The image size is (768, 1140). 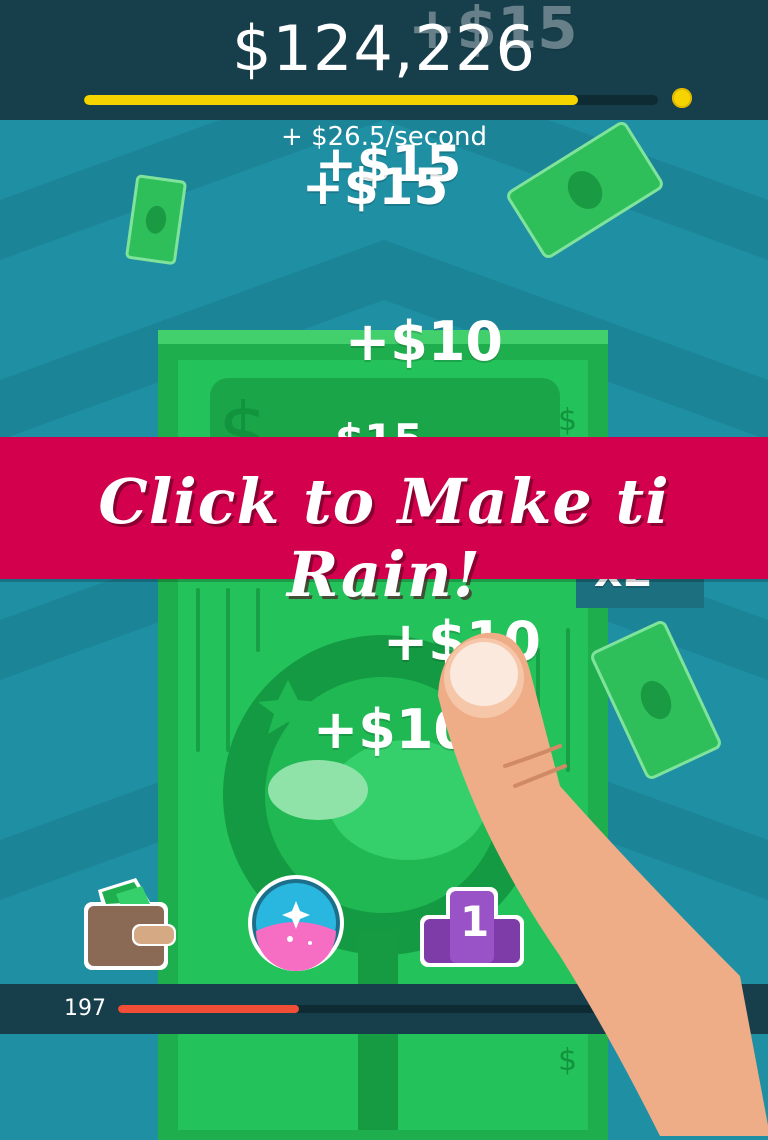 I want to click on floating-earning: +$15, so click(x=375, y=187).